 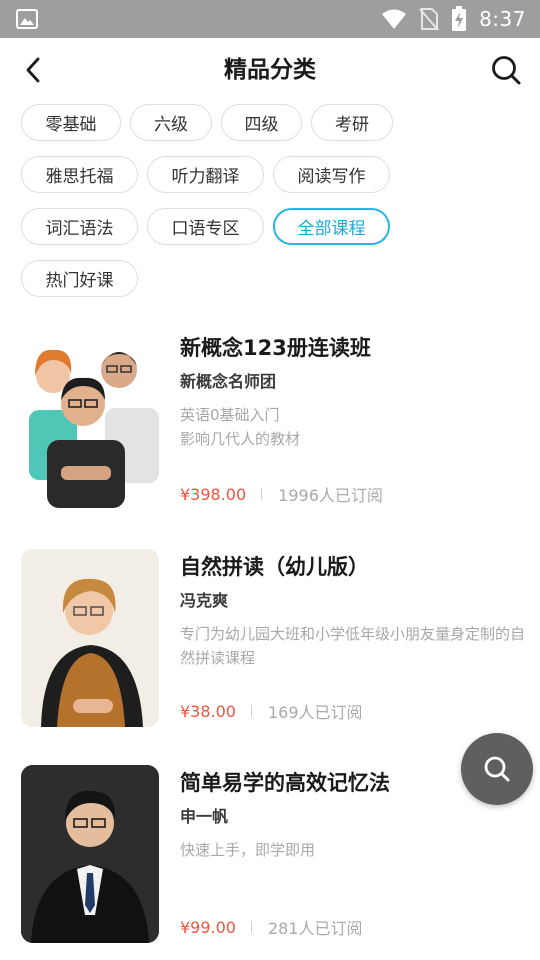 I want to click on tag-row: 零基础 六级 四级 考研, so click(x=271, y=122).